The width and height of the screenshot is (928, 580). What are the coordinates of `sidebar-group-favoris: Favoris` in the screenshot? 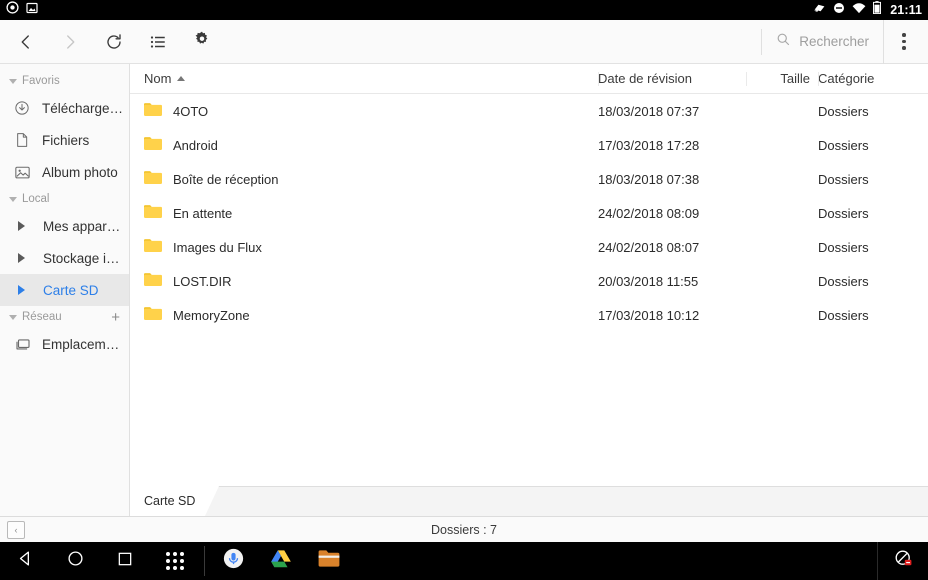 It's located at (64, 81).